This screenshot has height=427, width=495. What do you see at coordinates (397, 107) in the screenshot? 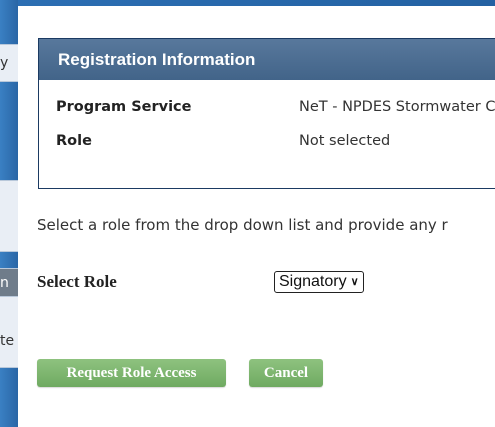
I see `program-service-value: NeT - NPDES Stormwater C` at bounding box center [397, 107].